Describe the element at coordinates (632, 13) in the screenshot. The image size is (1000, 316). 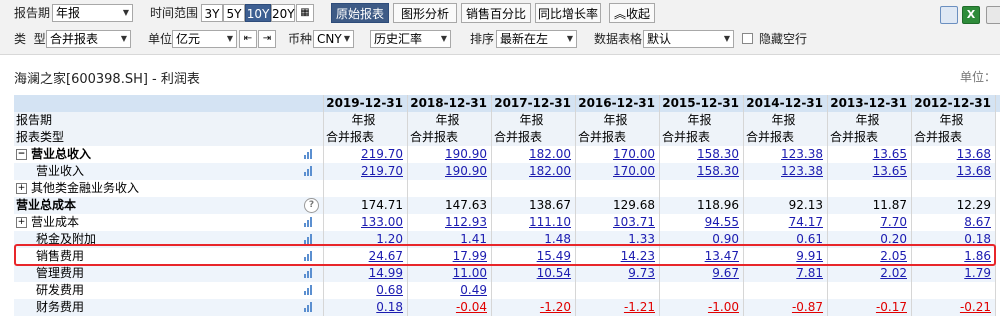
I see `collapse-button: ︽收起` at that location.